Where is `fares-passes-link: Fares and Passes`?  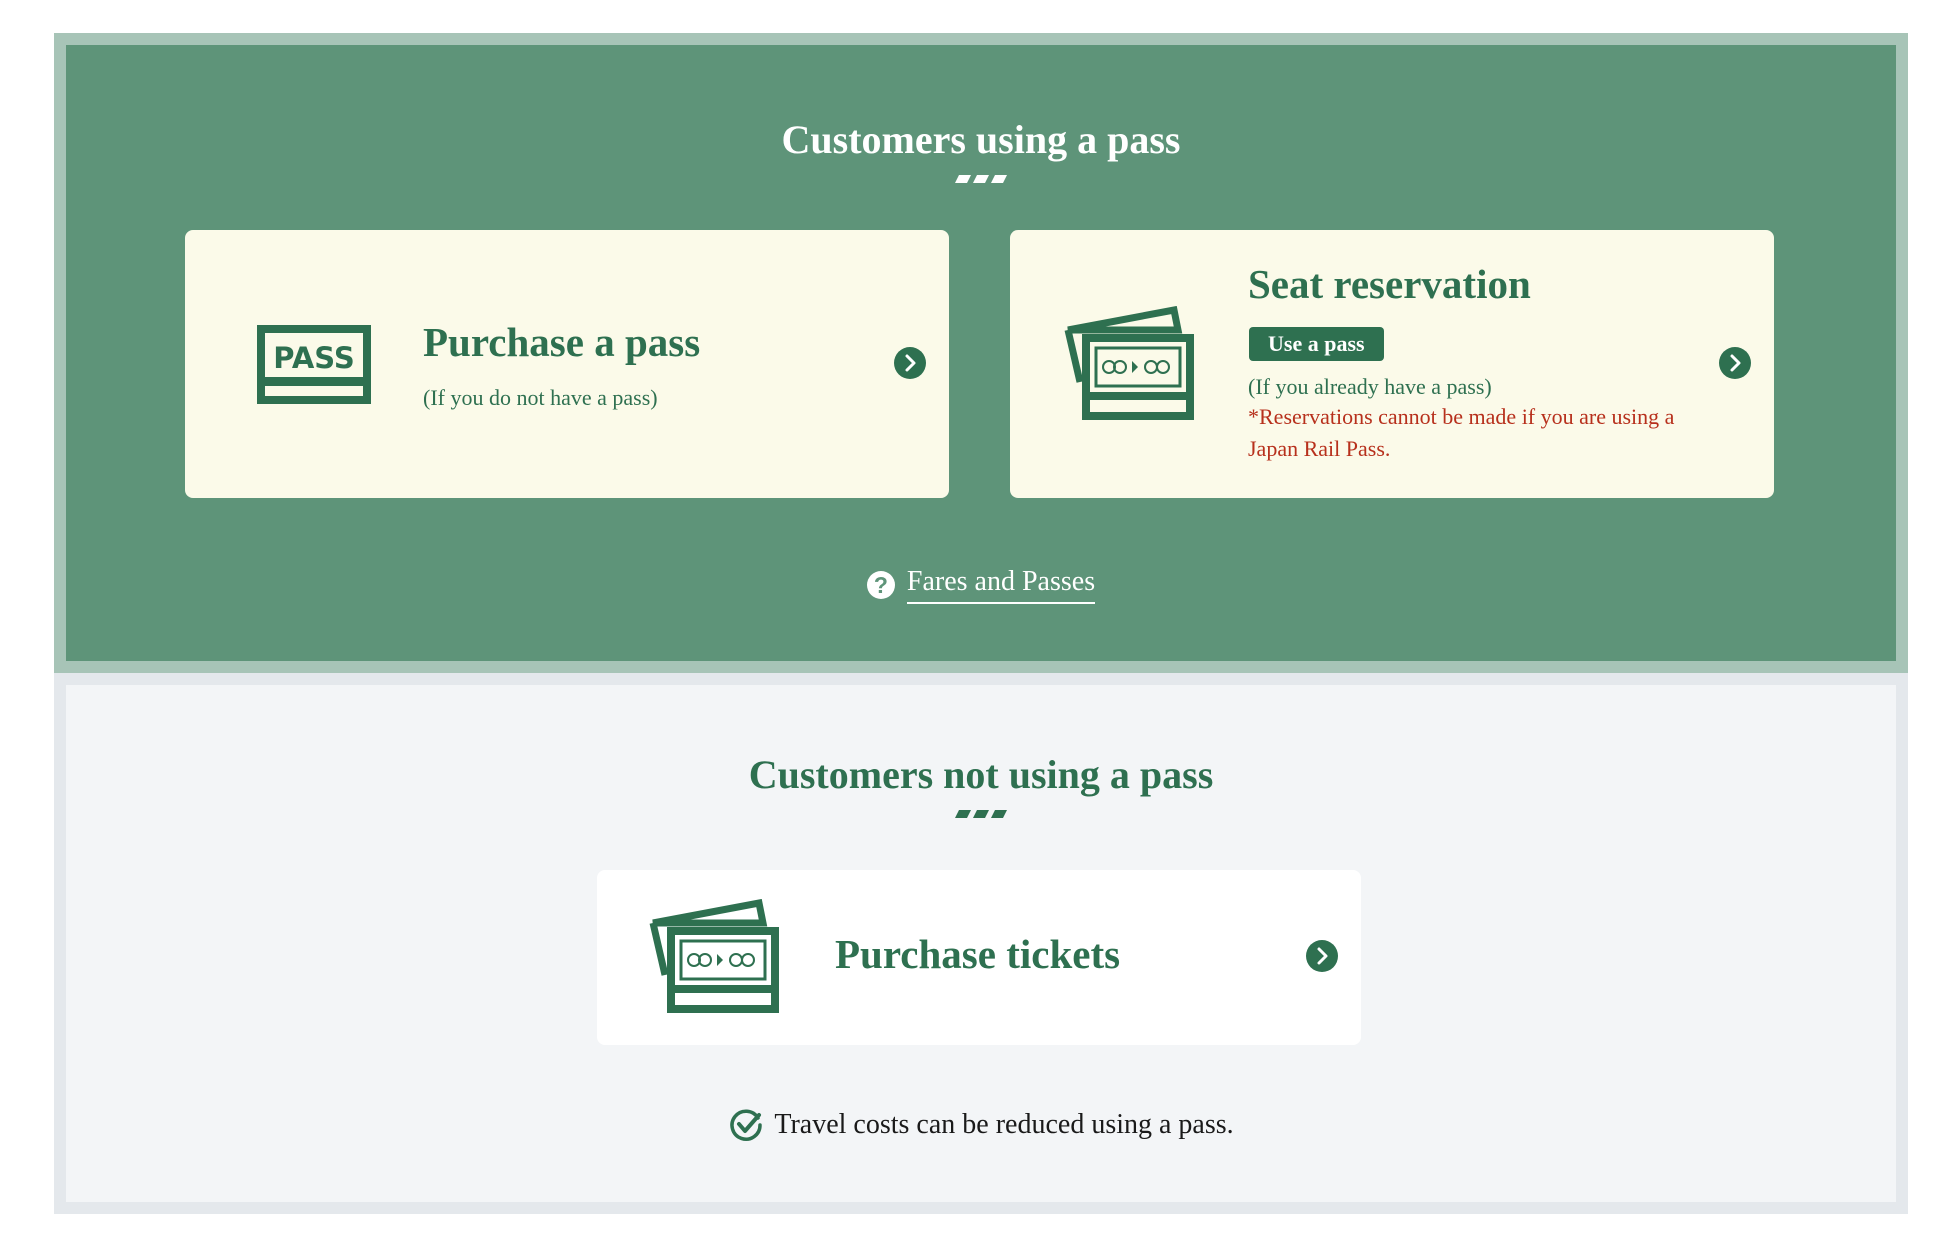
fares-passes-link: Fares and Passes is located at coordinates (1001, 585).